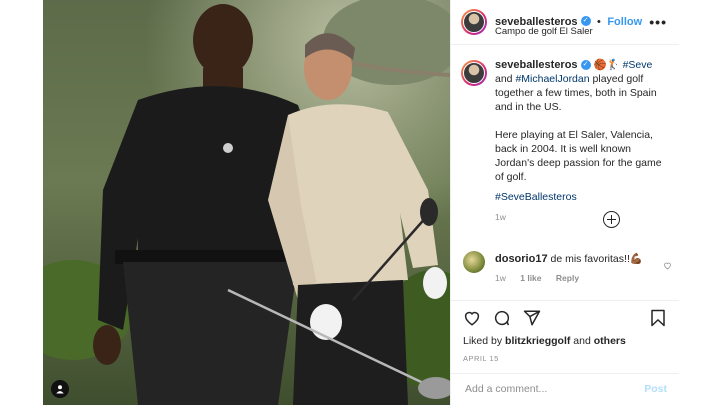  I want to click on comment-reply-button: Reply, so click(567, 278).